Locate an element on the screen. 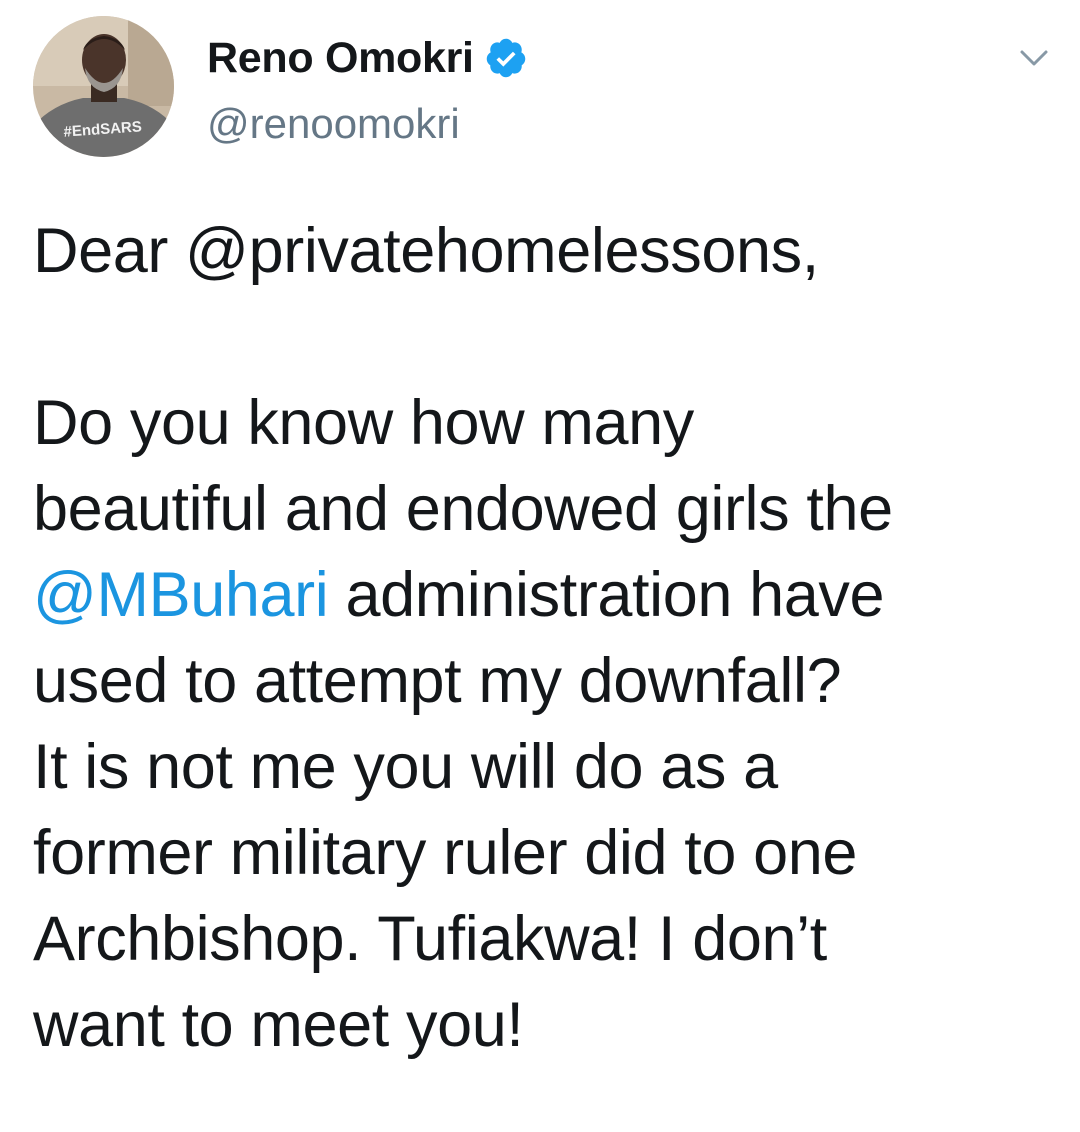 Image resolution: width=1080 pixels, height=1132 pixels. tweet-line: used to attempt my downfall? is located at coordinates (437, 681).